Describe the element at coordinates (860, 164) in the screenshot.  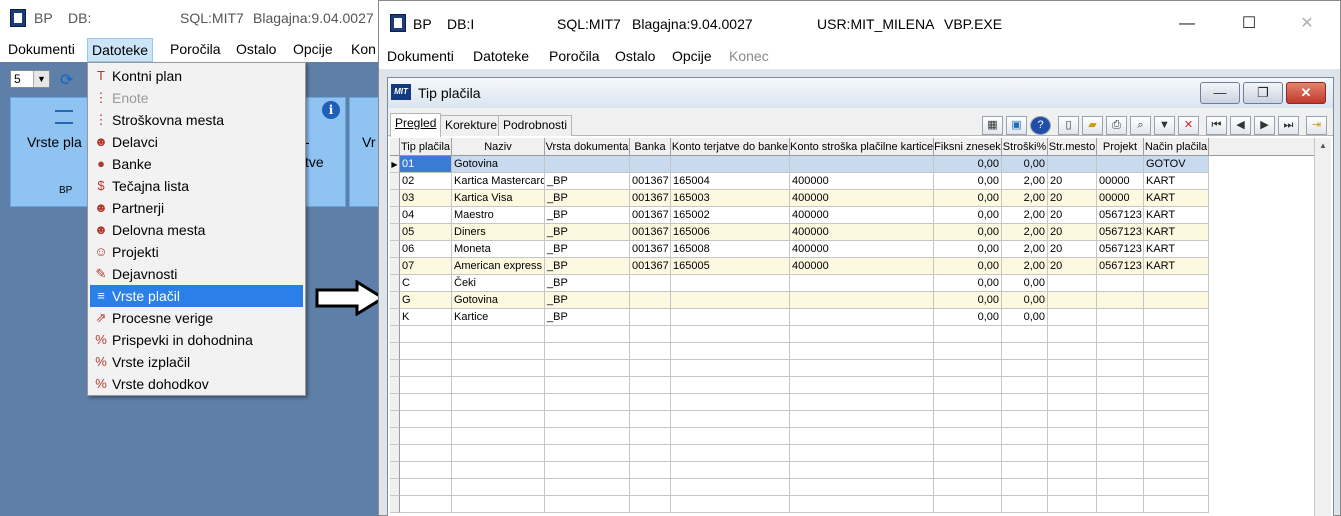
I see `table-row: ▶ 01 Gotovina 0,00 0,00 GOTOV` at that location.